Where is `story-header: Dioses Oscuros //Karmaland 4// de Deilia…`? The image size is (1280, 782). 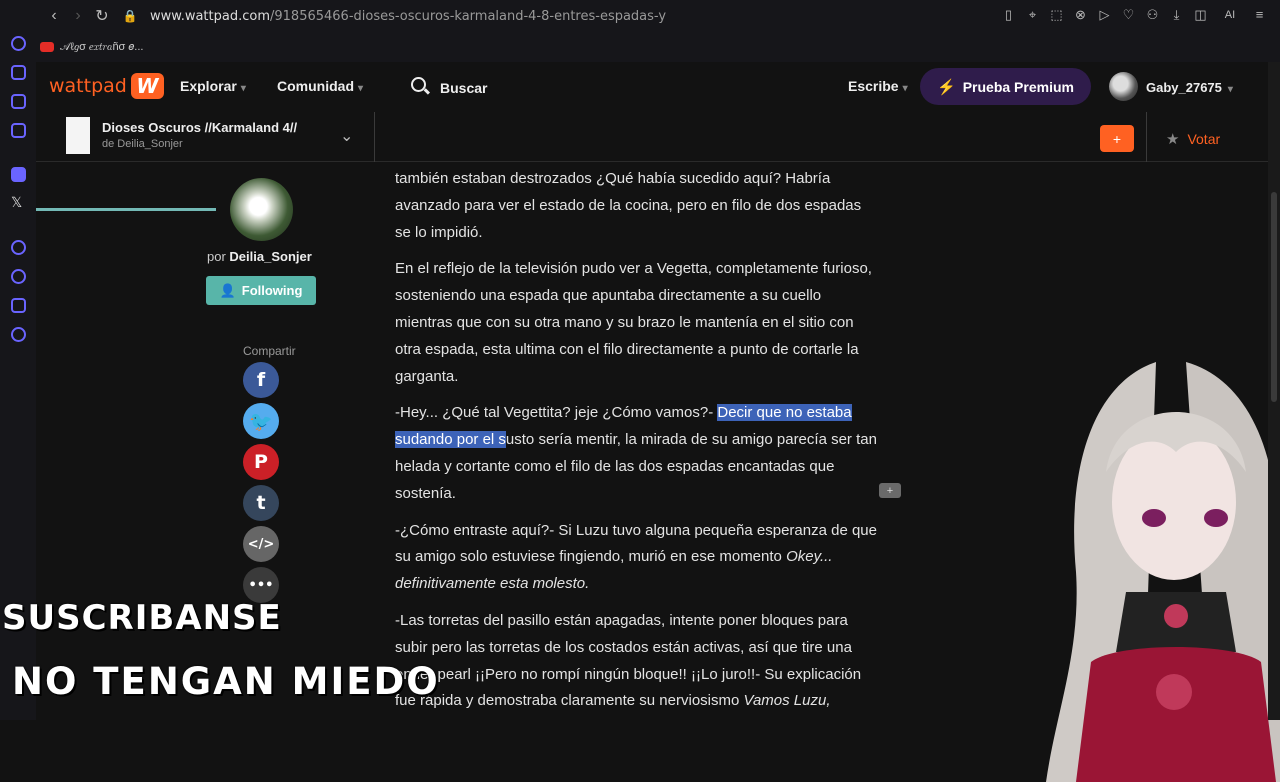
story-header: Dioses Oscuros //Karmaland 4// de Deilia… is located at coordinates (652, 161).